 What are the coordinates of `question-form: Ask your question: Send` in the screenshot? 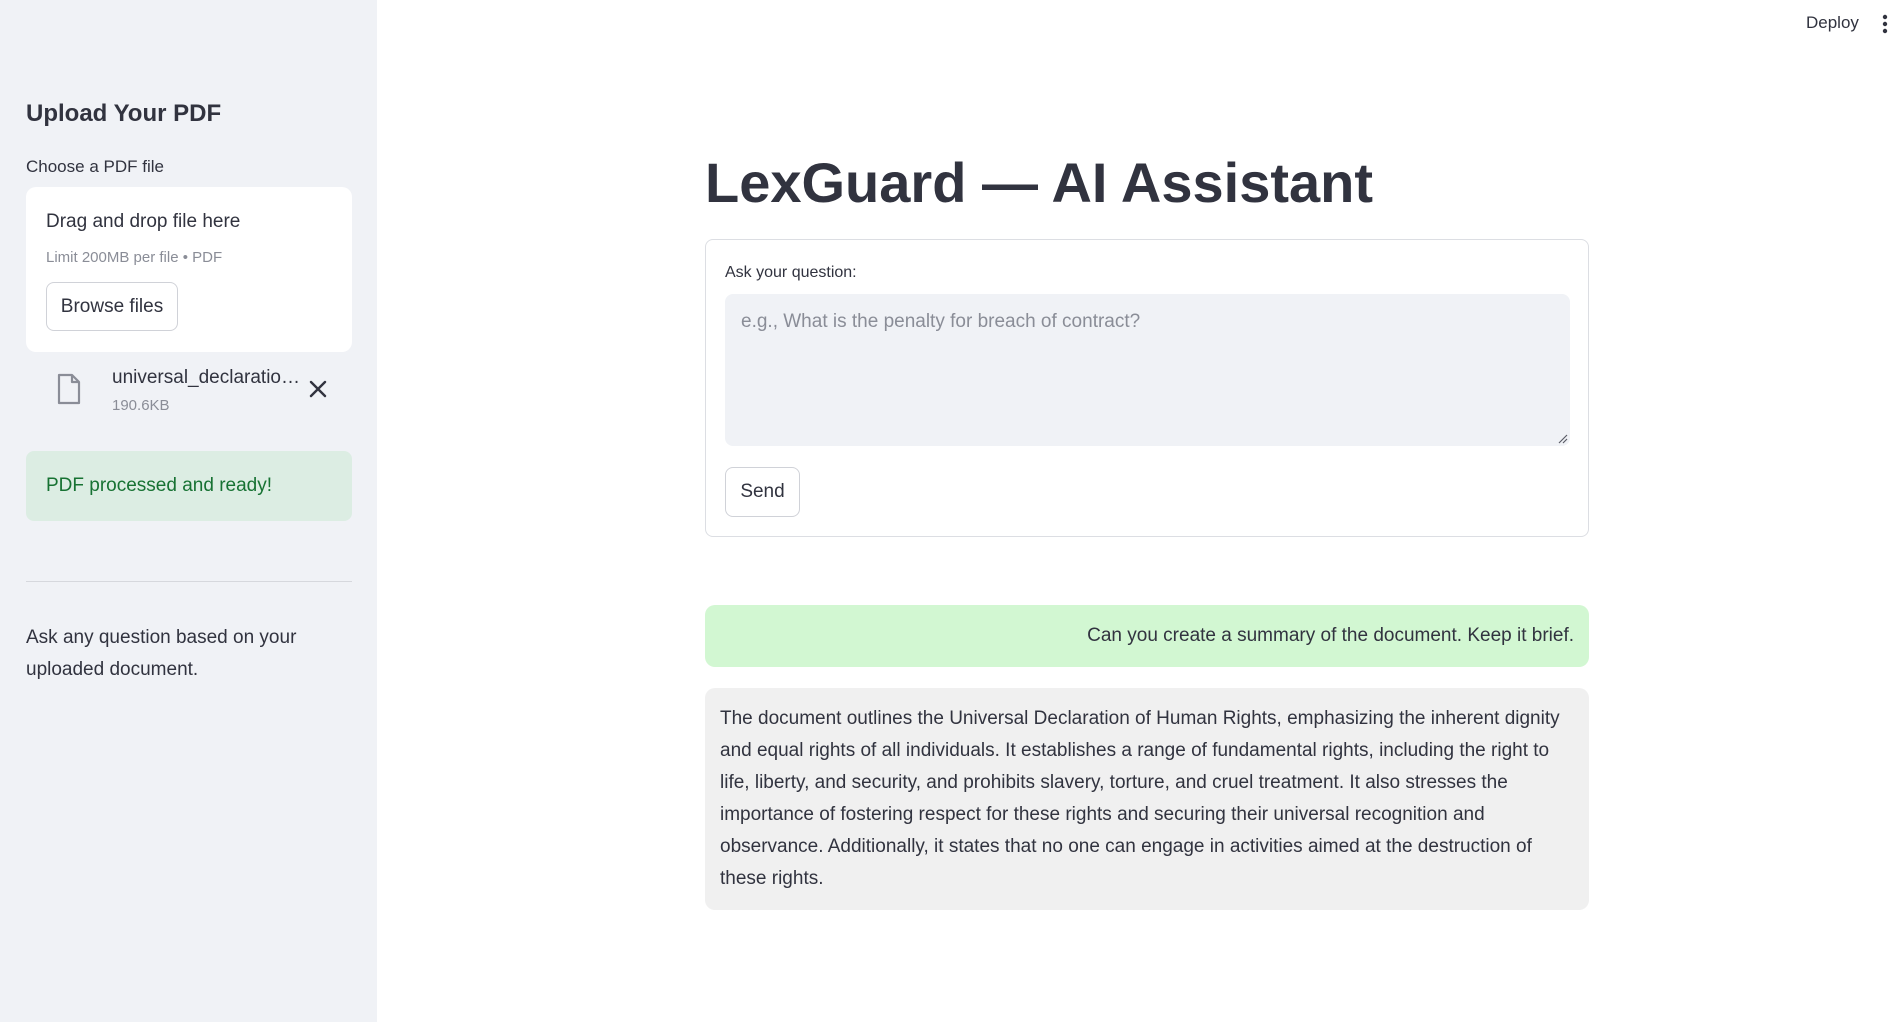 It's located at (1147, 388).